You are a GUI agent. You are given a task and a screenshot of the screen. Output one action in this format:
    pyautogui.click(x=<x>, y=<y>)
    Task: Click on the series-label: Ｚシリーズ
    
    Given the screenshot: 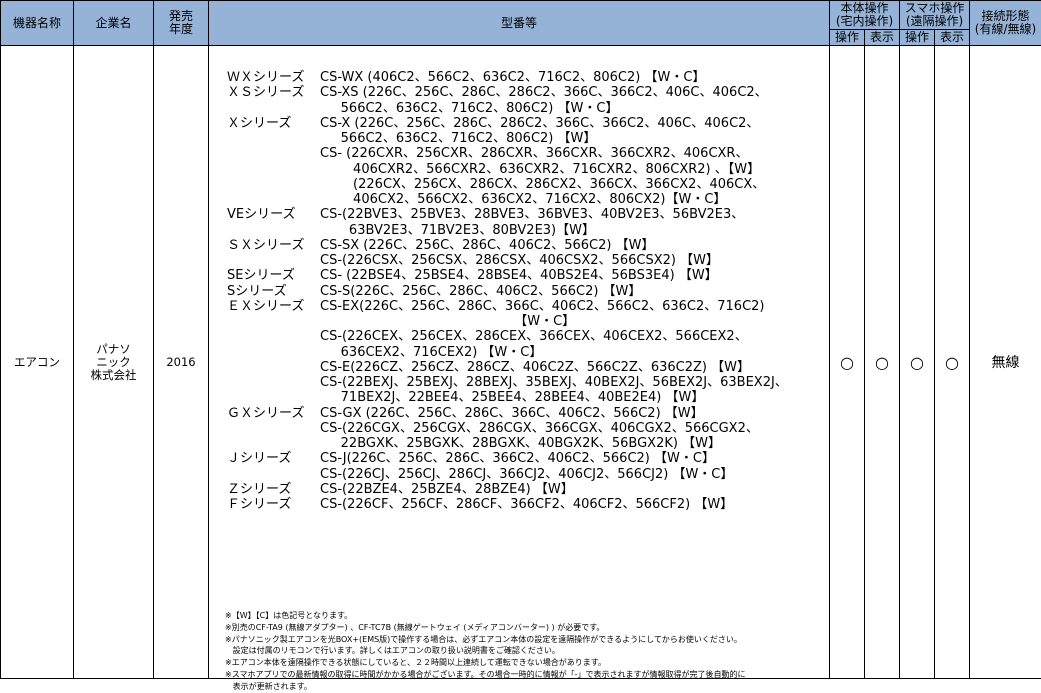 What is the action you would take?
    pyautogui.click(x=273, y=489)
    